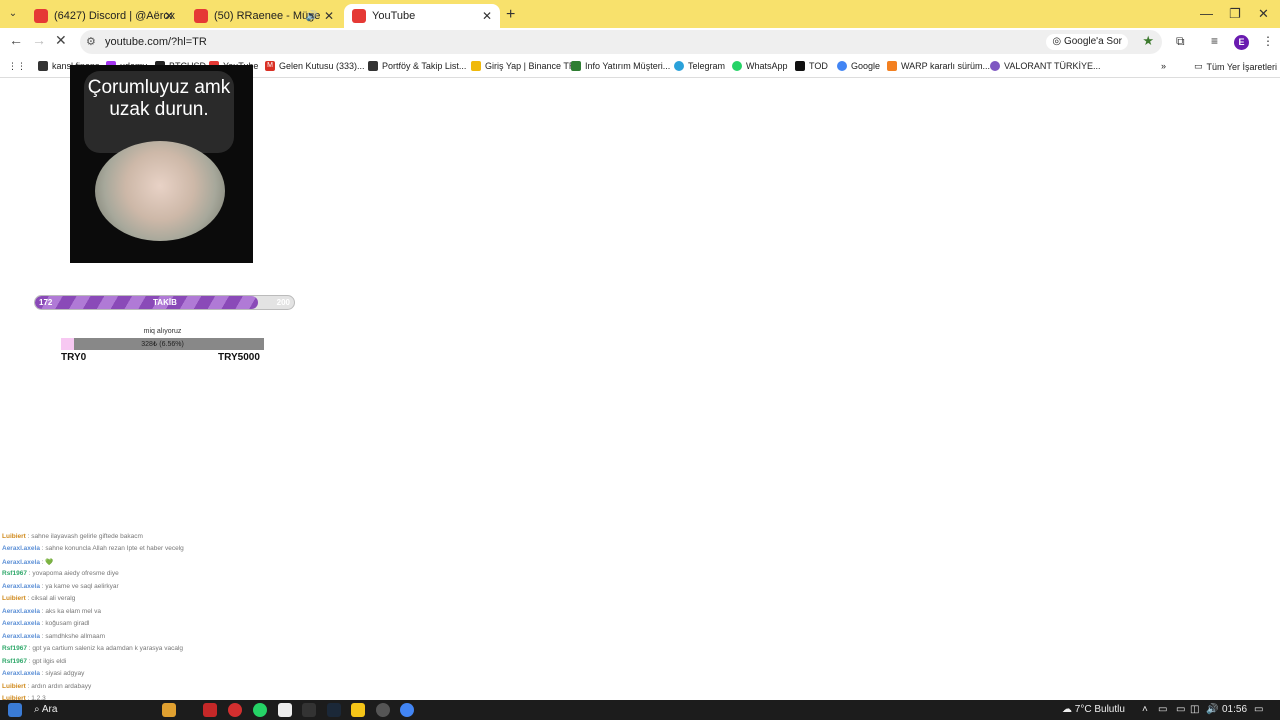  What do you see at coordinates (1058, 41) in the screenshot?
I see `google-lens-icon: ◎` at bounding box center [1058, 41].